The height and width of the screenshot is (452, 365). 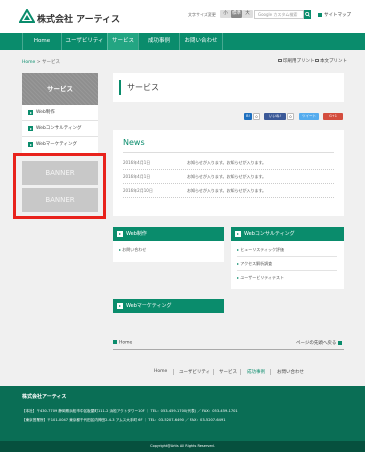 What do you see at coordinates (309, 116) in the screenshot?
I see `tweet-button: ツイート` at bounding box center [309, 116].